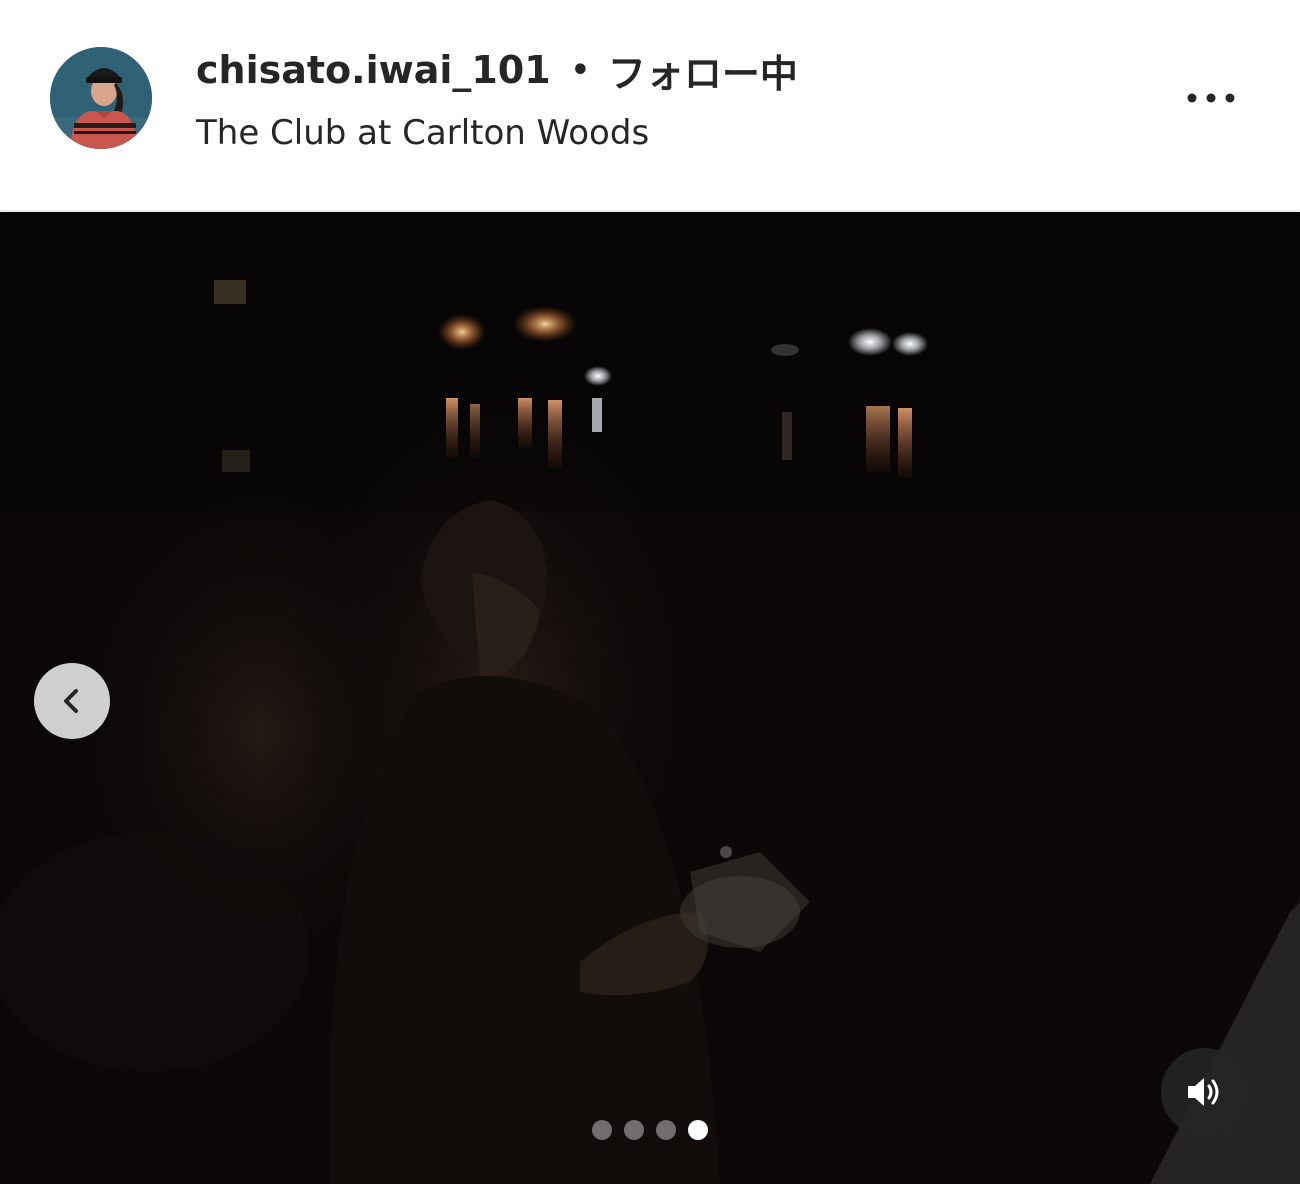 The image size is (1300, 1184). Describe the element at coordinates (373, 70) in the screenshot. I see `username-link: chisato.iwai_101` at that location.